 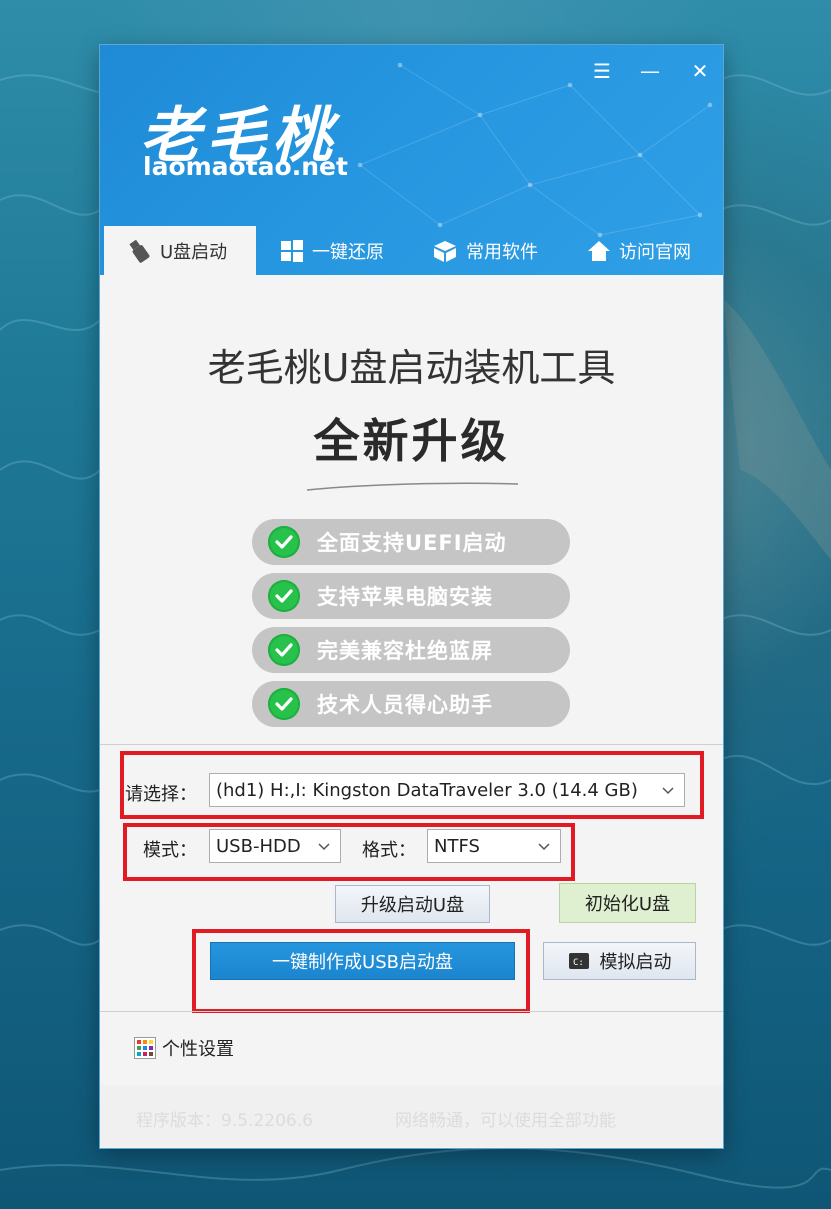 I want to click on feature-pill: 支持苹果电脑安装, so click(x=411, y=596).